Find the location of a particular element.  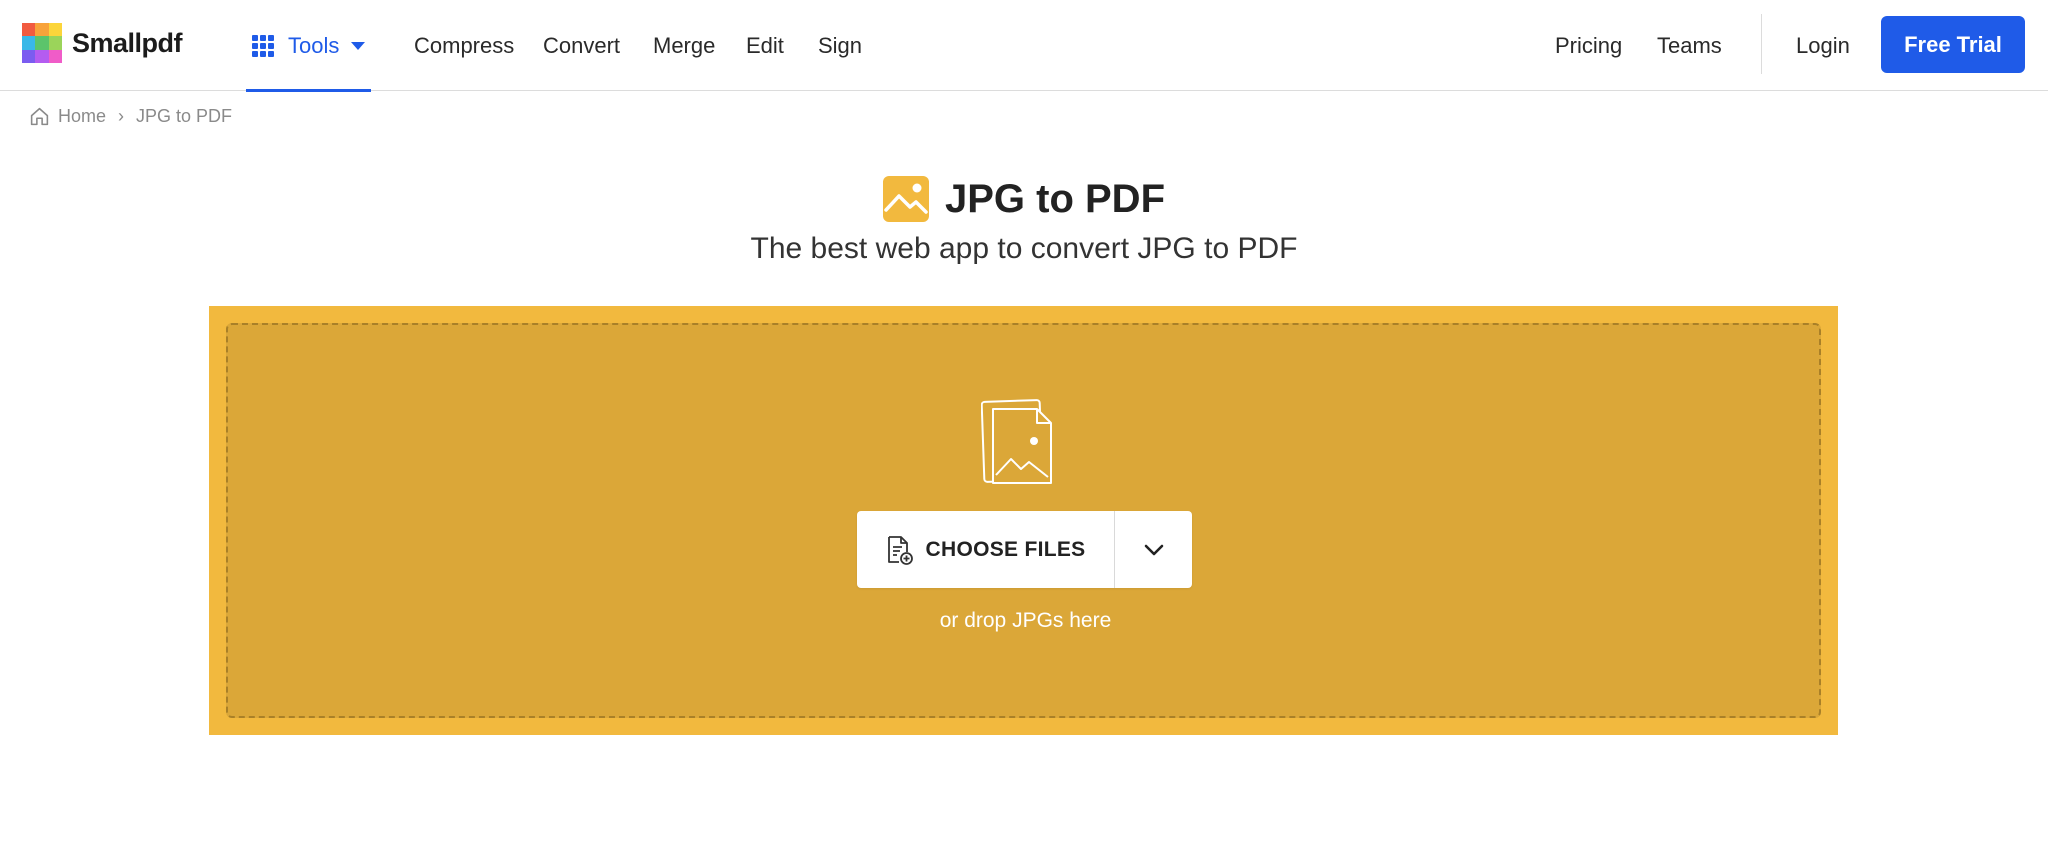

tools-label: Tools is located at coordinates (314, 45).